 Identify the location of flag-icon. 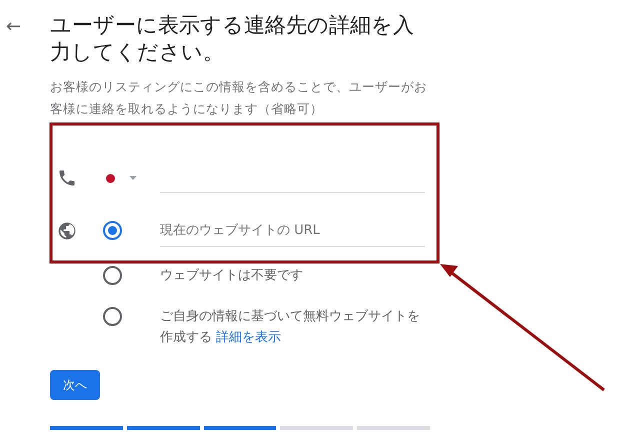
(110, 178).